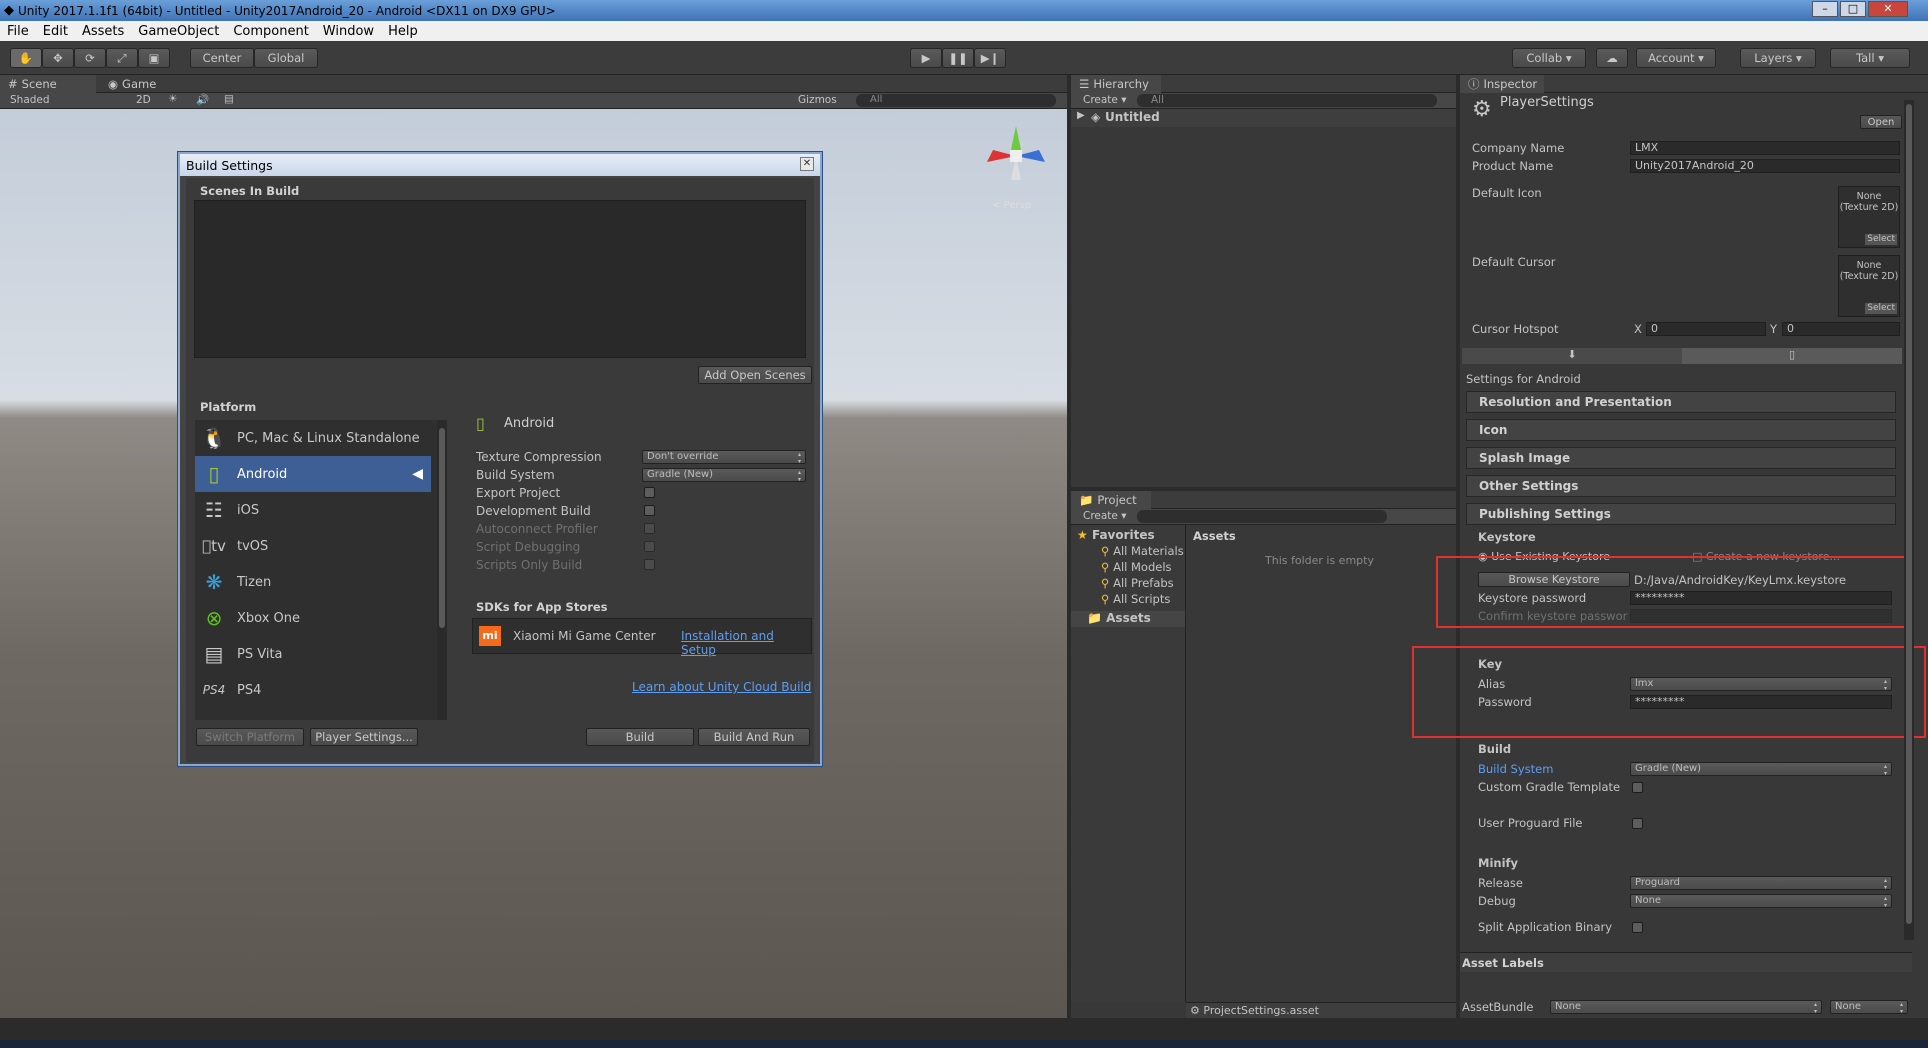 The image size is (1928, 1048). What do you see at coordinates (1263, 118) in the screenshot?
I see `hierarchy-scene-row: ▶ ◈ Untitled` at bounding box center [1263, 118].